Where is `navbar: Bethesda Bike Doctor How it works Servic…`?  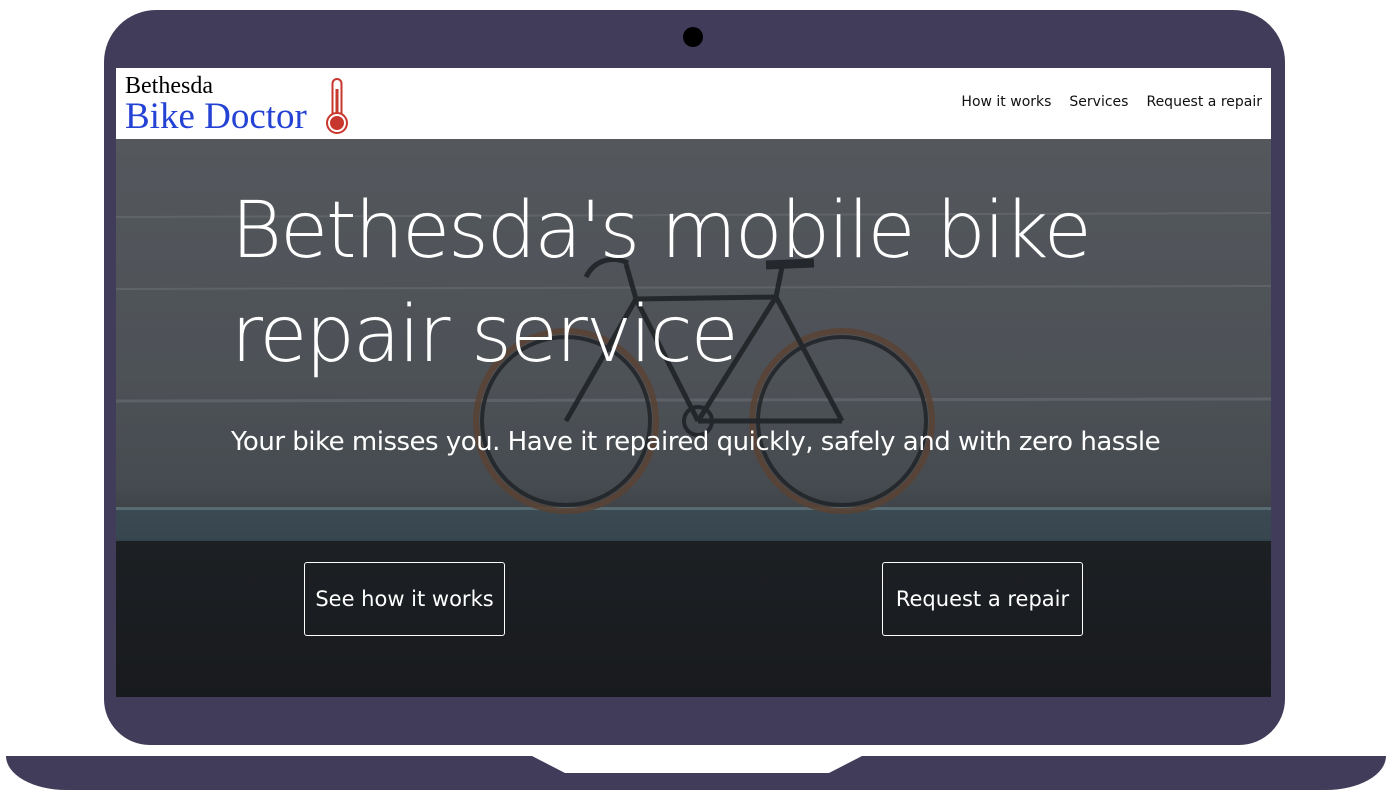
navbar: Bethesda Bike Doctor How it works Servic… is located at coordinates (693, 103).